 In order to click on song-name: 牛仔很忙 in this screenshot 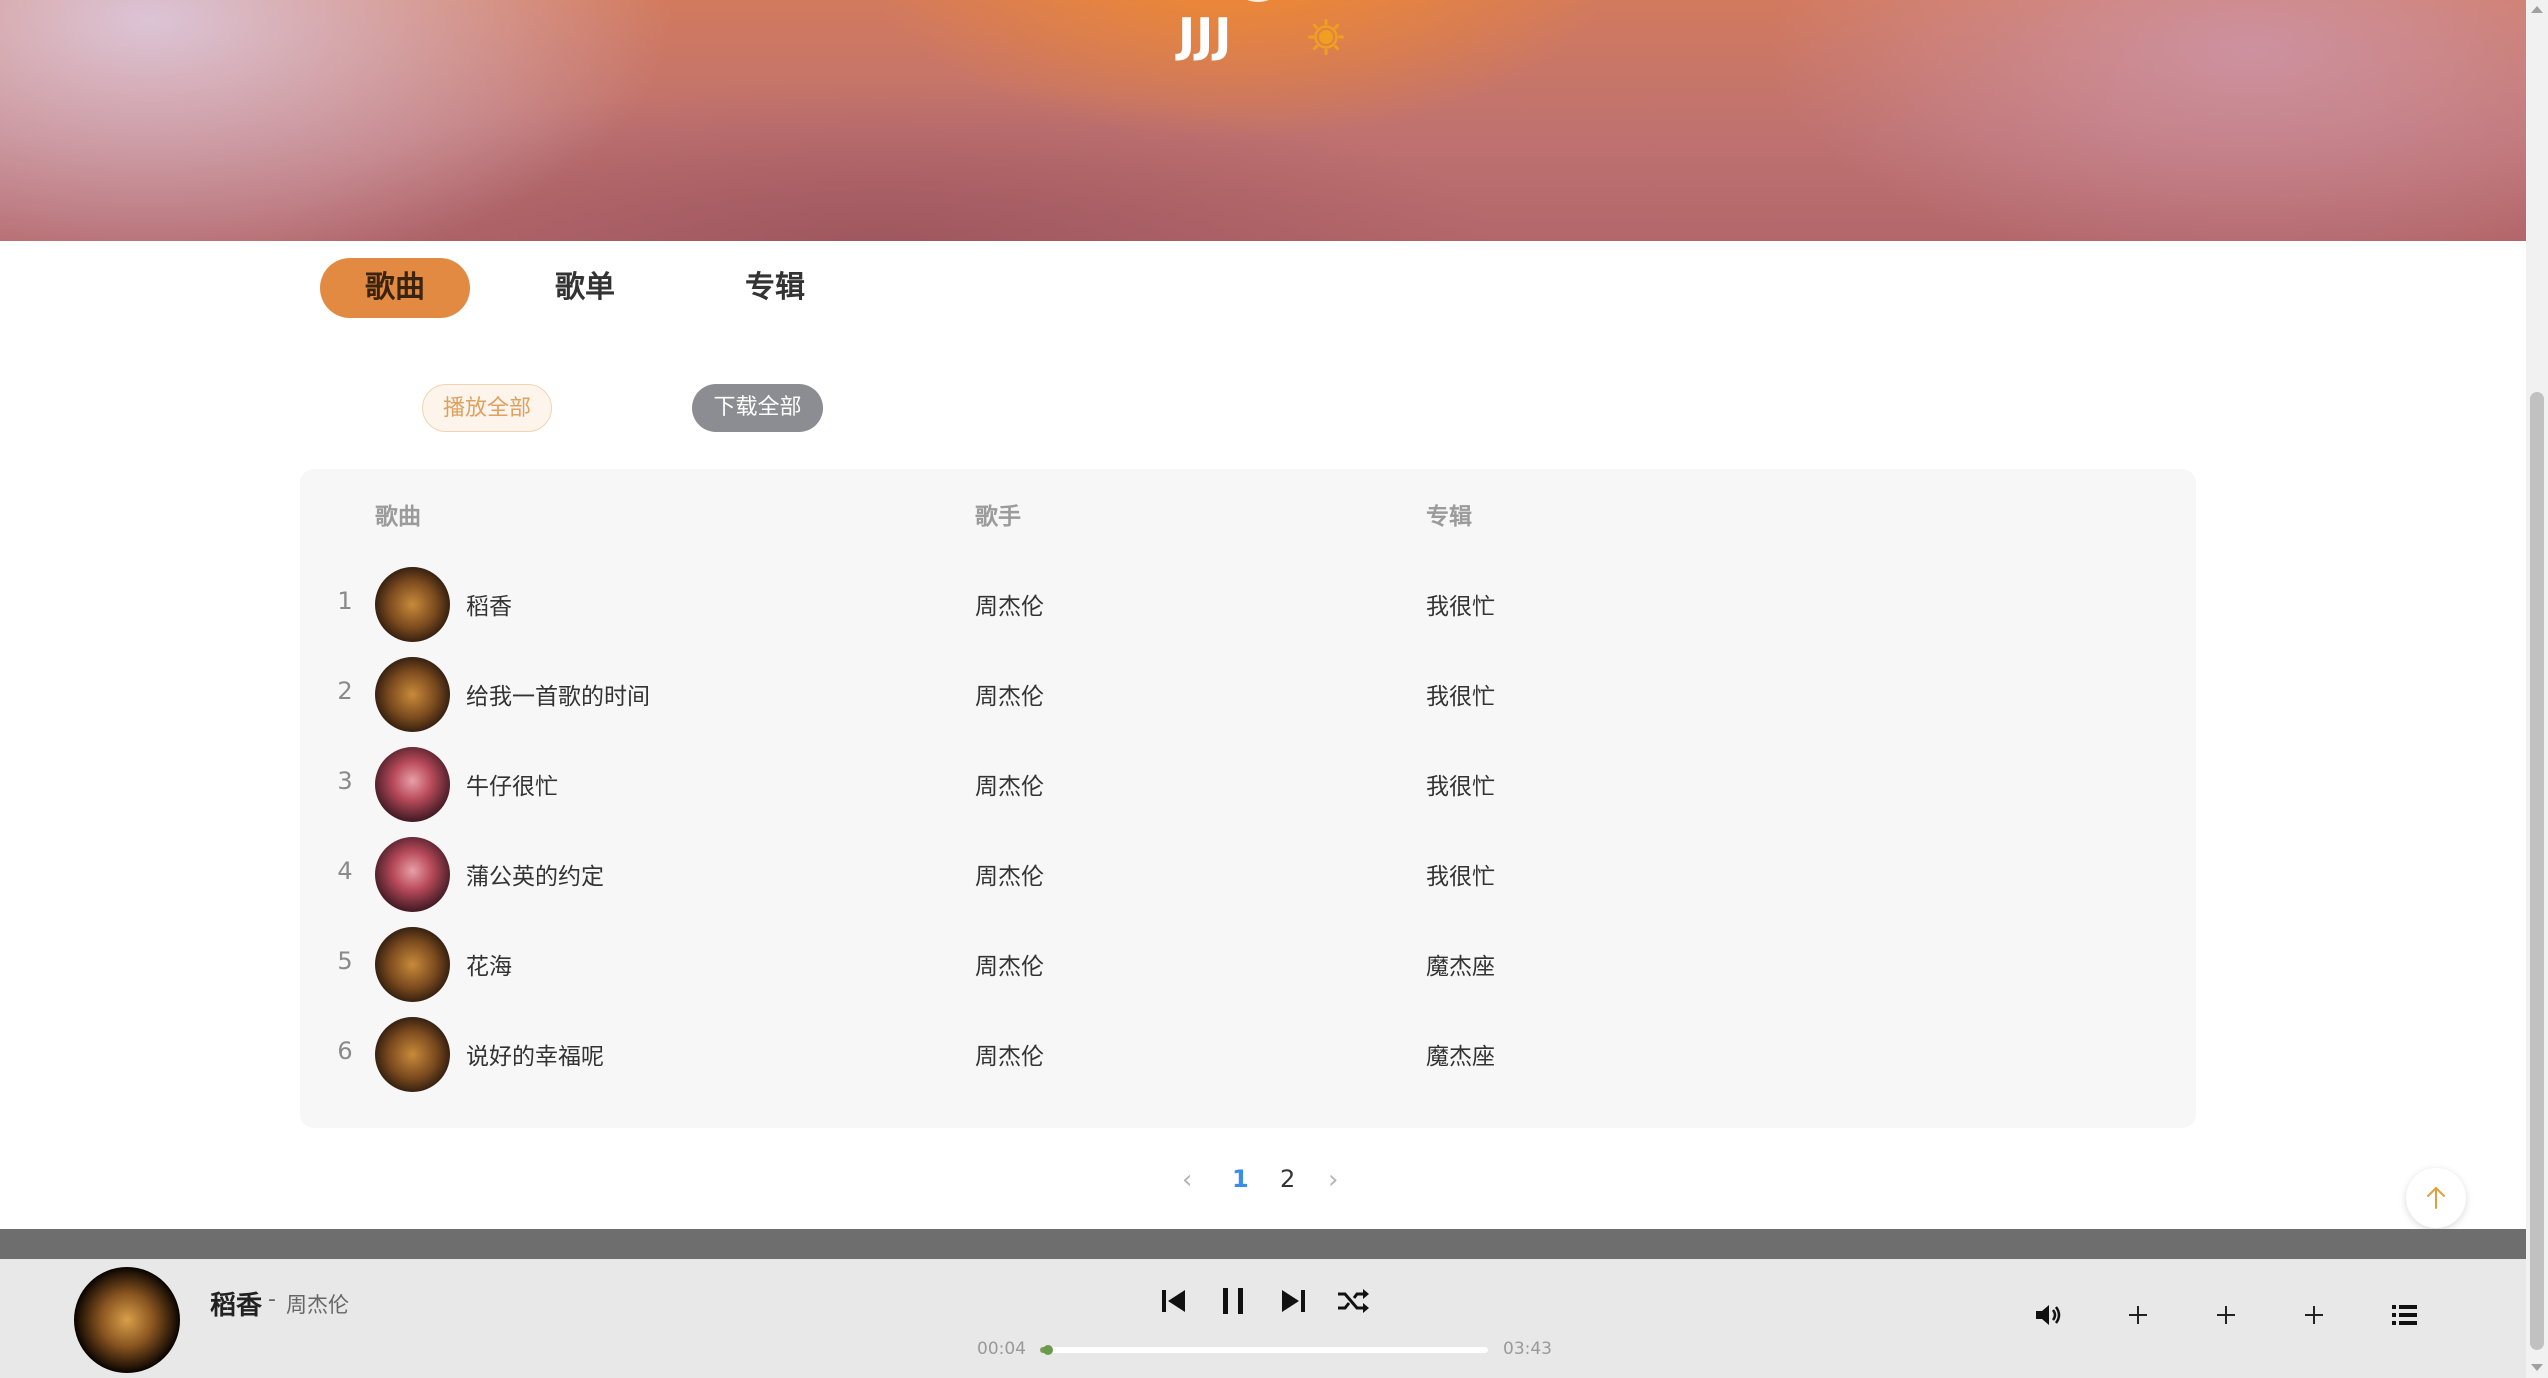, I will do `click(512, 784)`.